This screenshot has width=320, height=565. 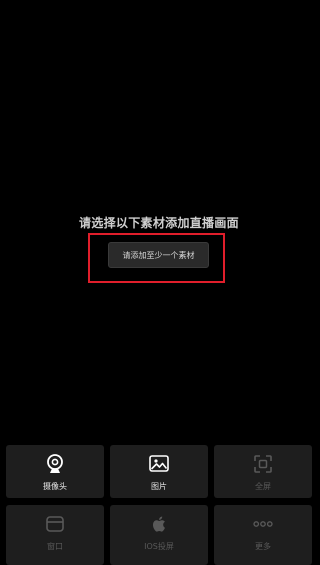 I want to click on source-tile-camera: 摄像头, so click(x=55, y=471).